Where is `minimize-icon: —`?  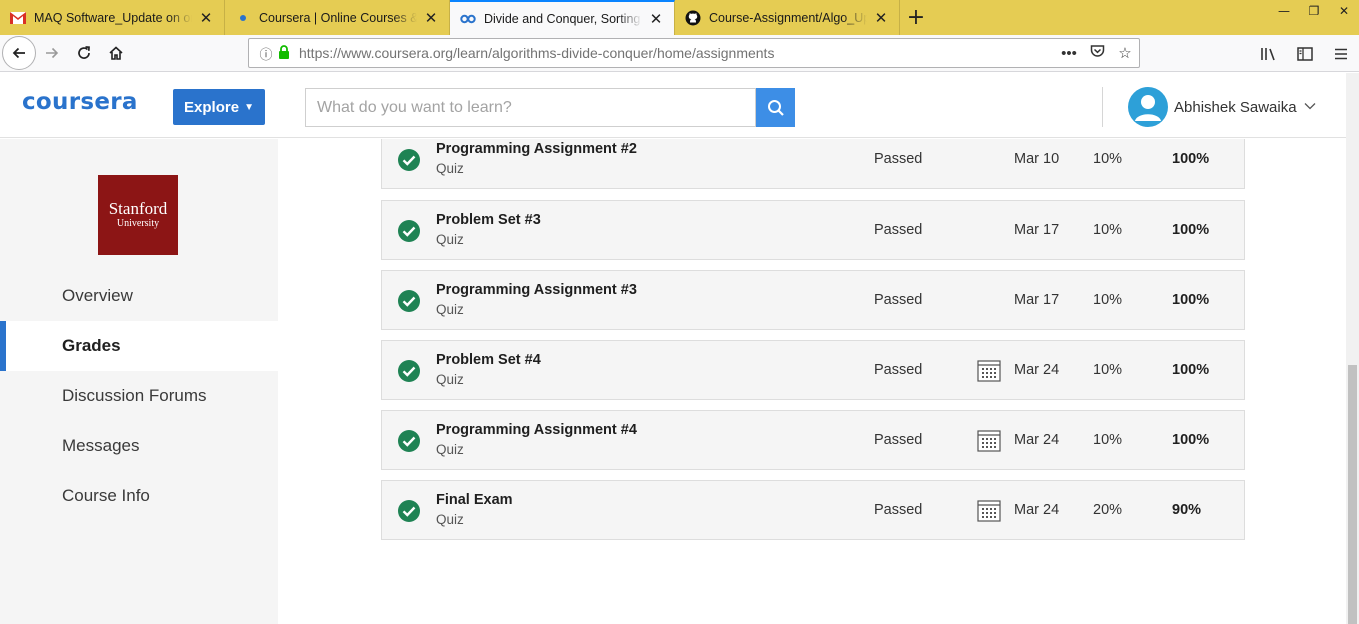
minimize-icon: — is located at coordinates (1284, 11).